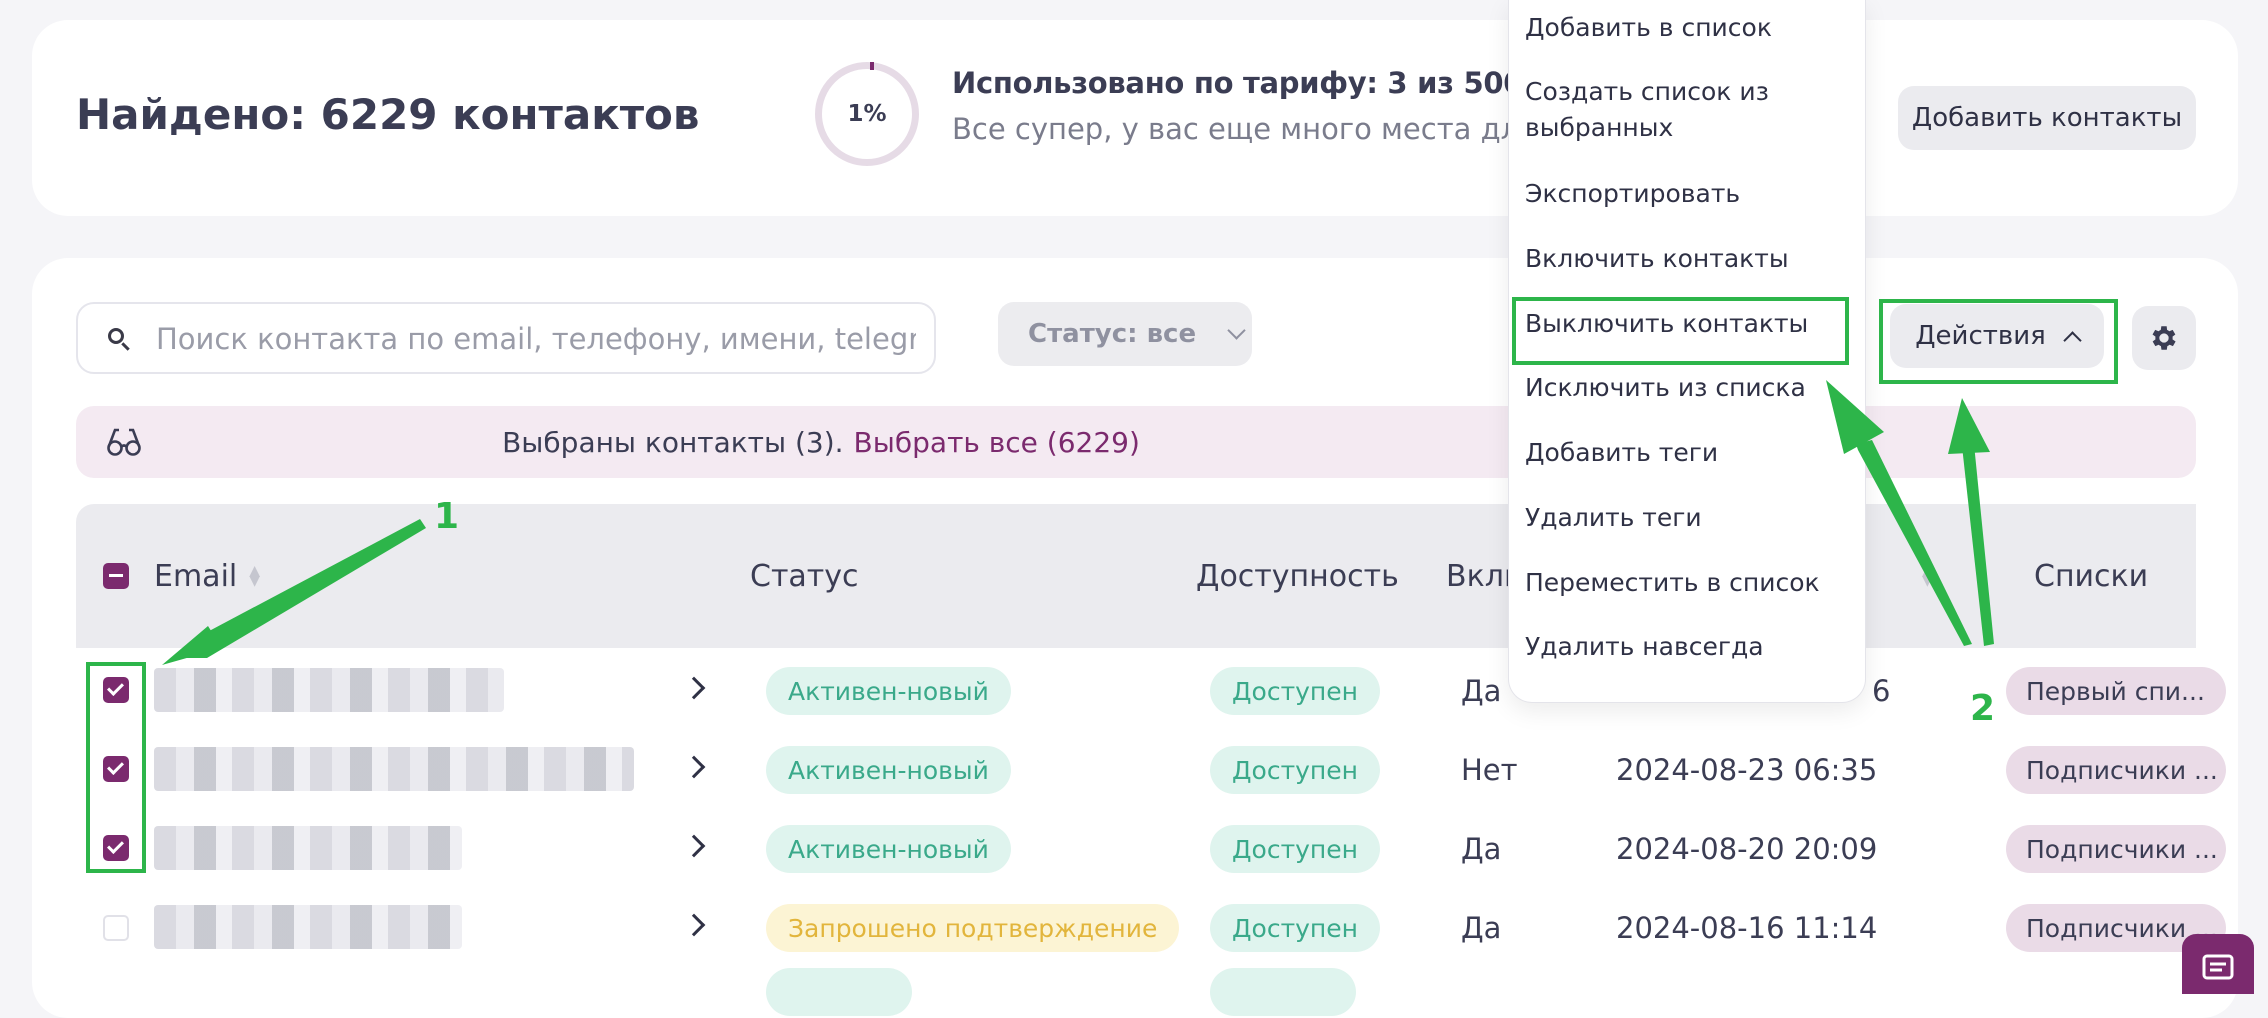 The height and width of the screenshot is (1018, 2268). What do you see at coordinates (1983, 708) in the screenshot?
I see `annotation-label-2: 2` at bounding box center [1983, 708].